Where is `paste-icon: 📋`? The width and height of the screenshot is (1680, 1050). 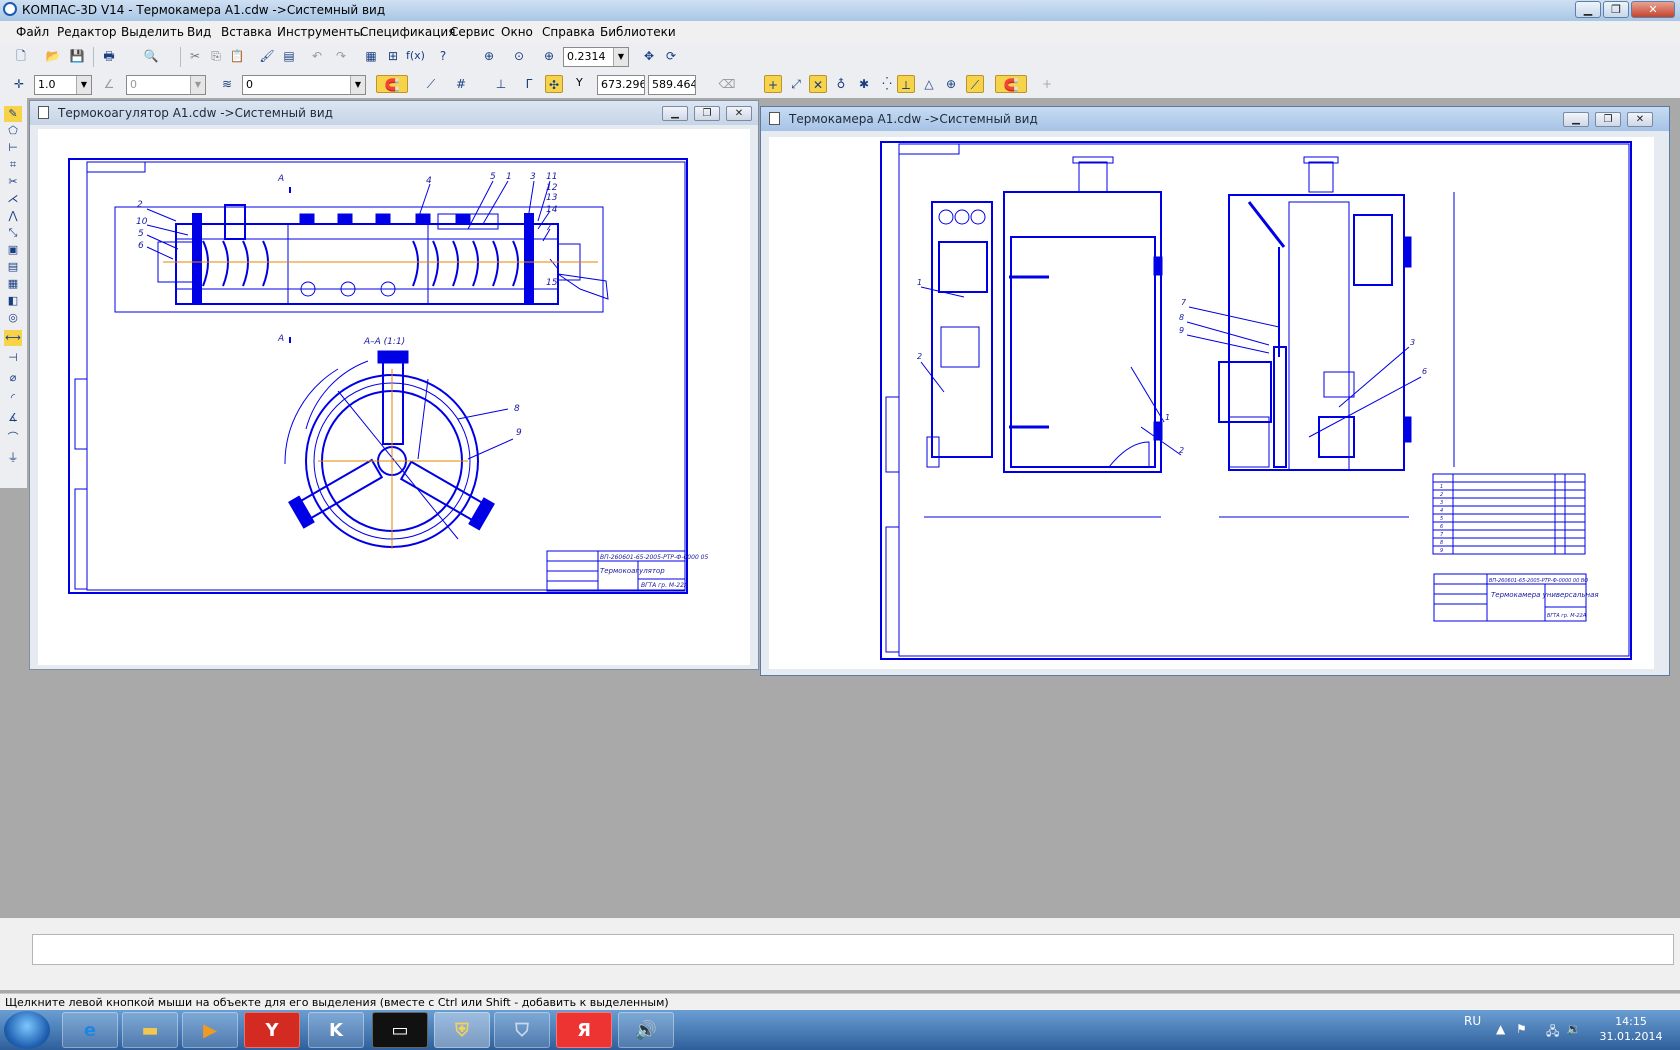 paste-icon: 📋 is located at coordinates (237, 56).